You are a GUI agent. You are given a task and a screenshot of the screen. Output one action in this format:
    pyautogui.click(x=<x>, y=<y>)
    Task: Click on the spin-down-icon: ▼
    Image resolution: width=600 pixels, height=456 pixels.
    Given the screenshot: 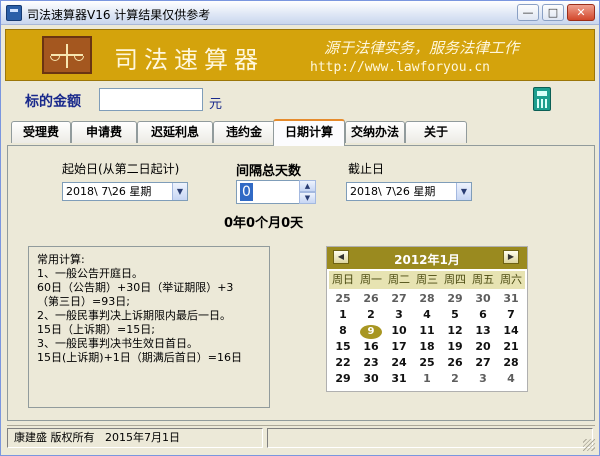 What is the action you would take?
    pyautogui.click(x=307, y=198)
    